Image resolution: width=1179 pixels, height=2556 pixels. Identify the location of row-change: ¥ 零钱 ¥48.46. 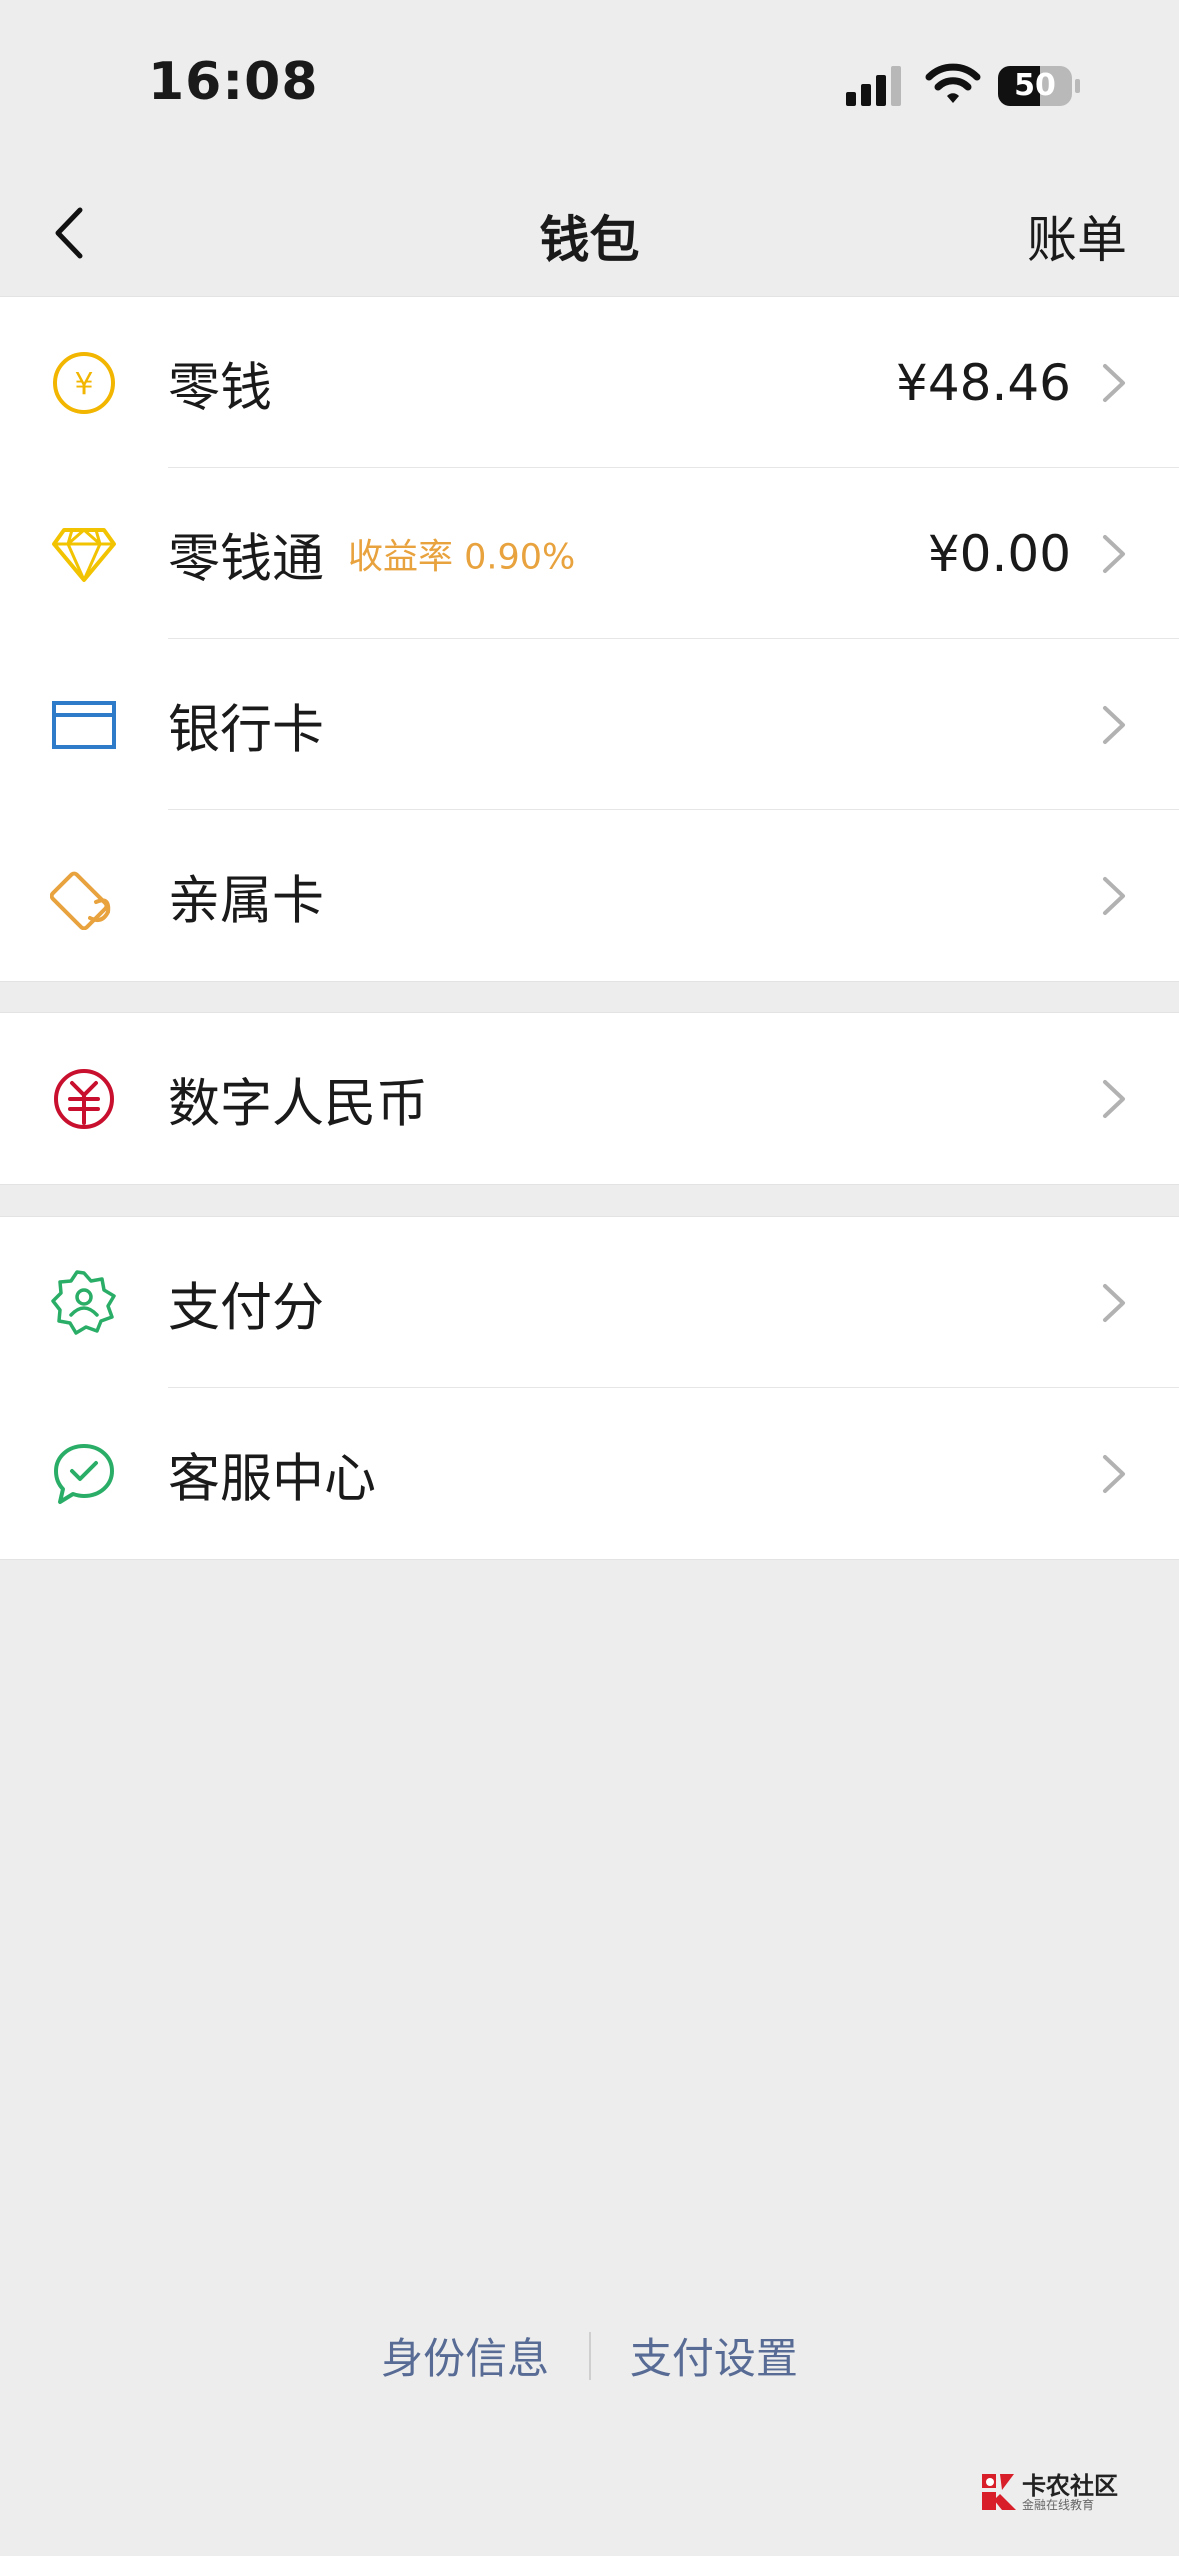
(589, 382).